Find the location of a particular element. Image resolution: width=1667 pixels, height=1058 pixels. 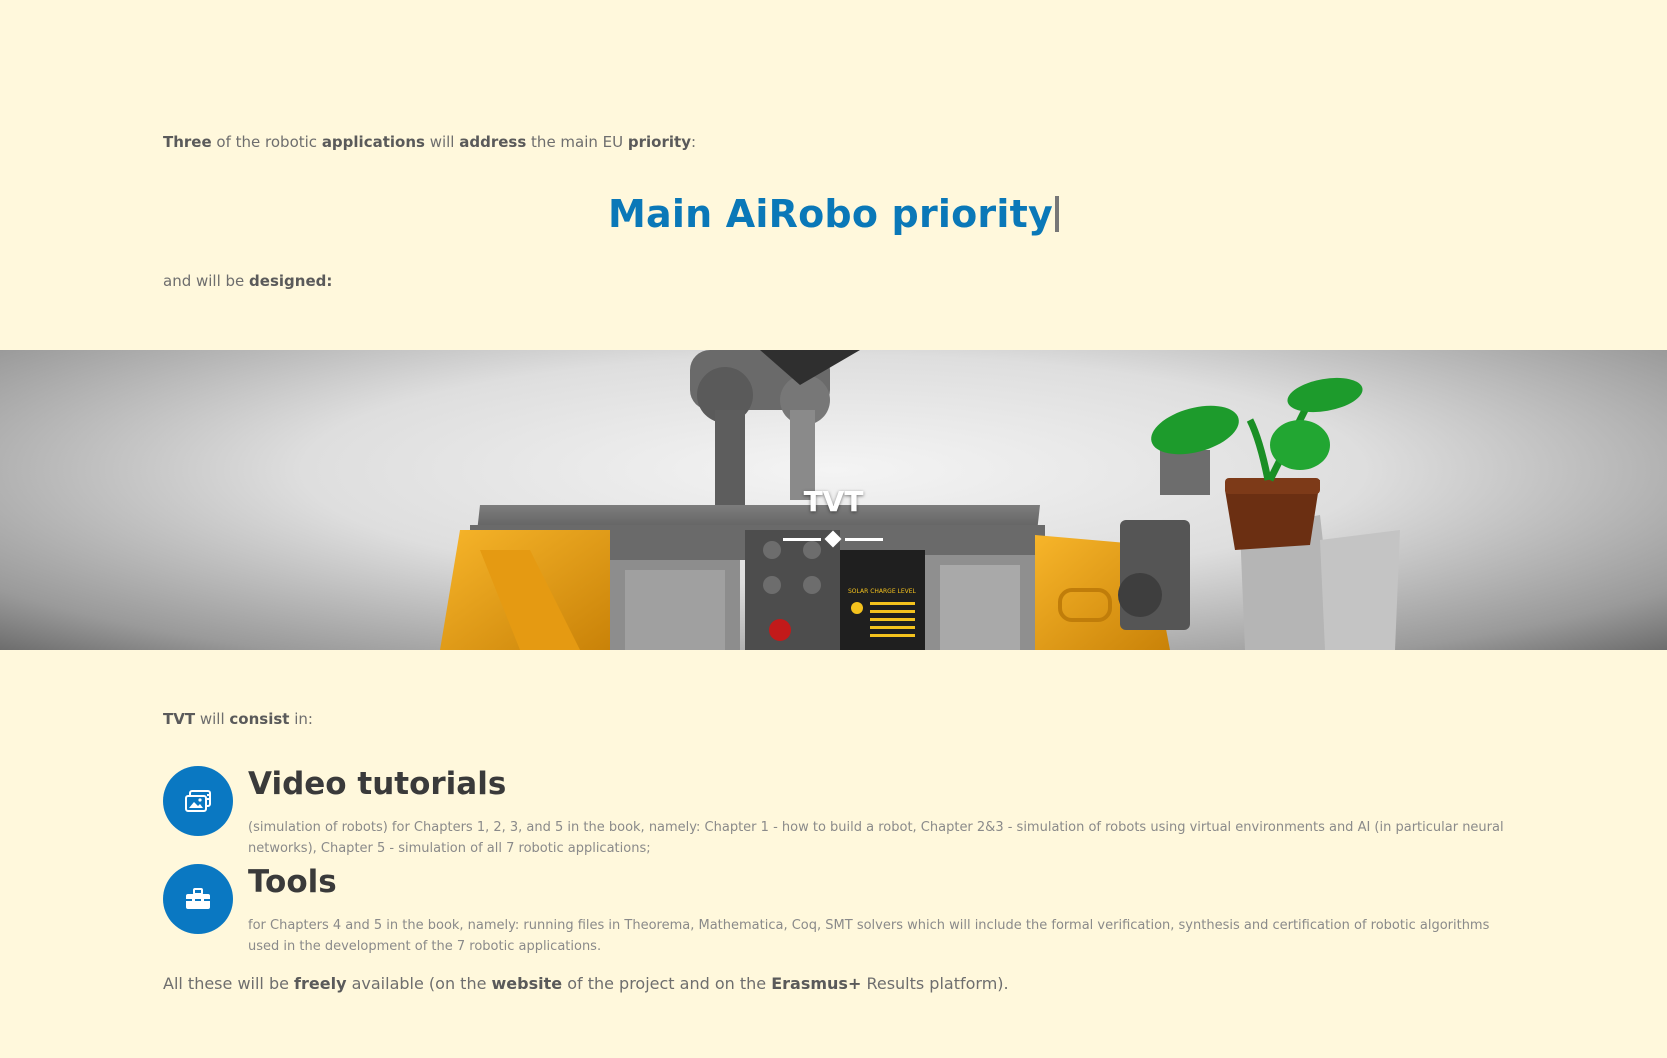

toolbox-icon is located at coordinates (198, 899).